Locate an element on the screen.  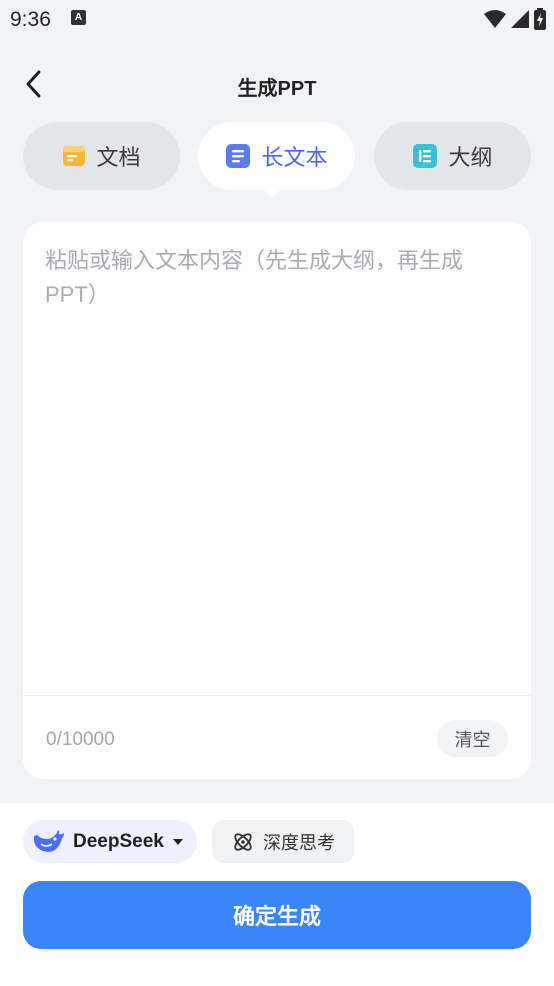
battery-icon is located at coordinates (540, 19).